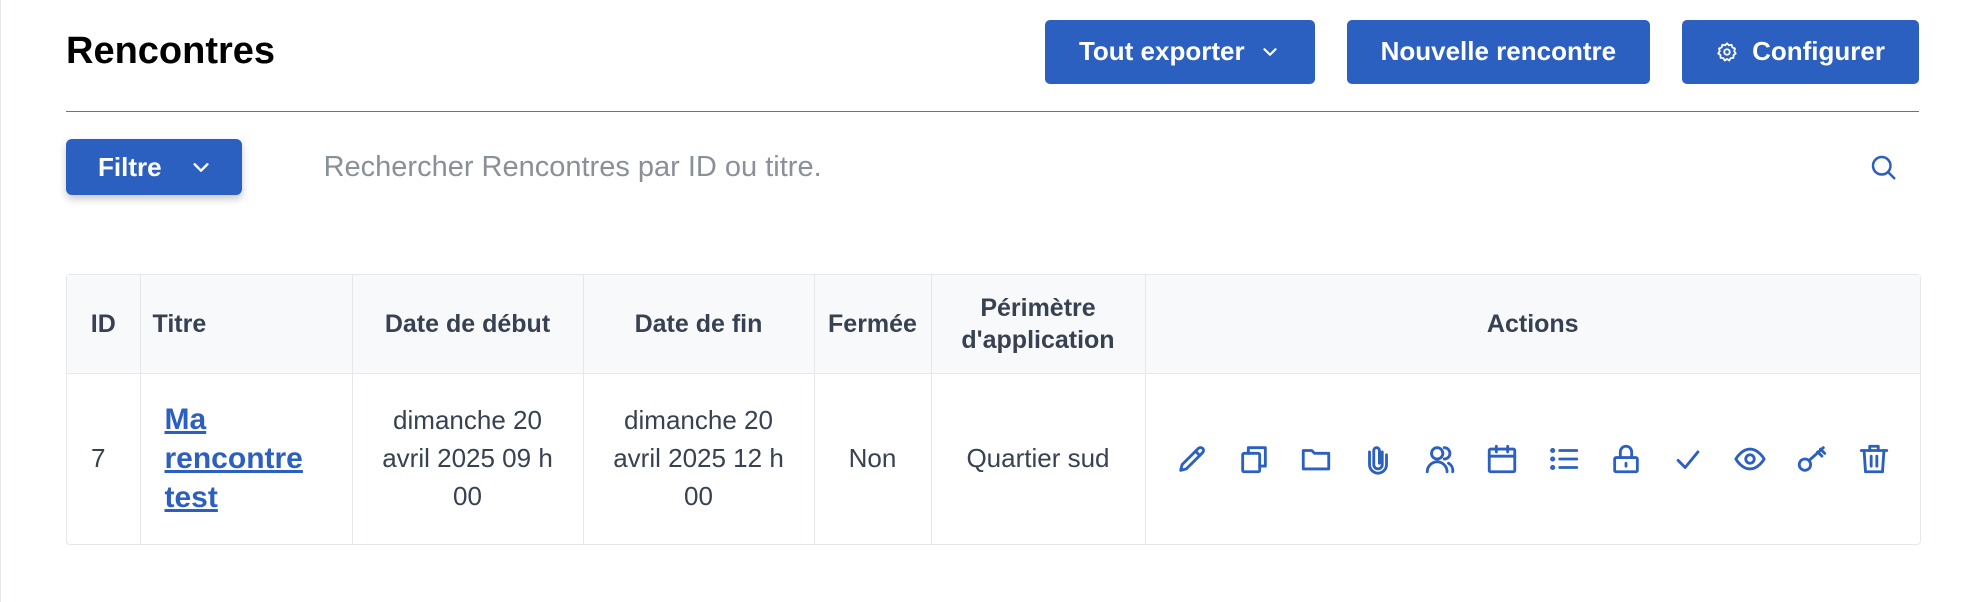 Image resolution: width=1974 pixels, height=602 pixels. Describe the element at coordinates (873, 458) in the screenshot. I see `cell-closed: Non` at that location.